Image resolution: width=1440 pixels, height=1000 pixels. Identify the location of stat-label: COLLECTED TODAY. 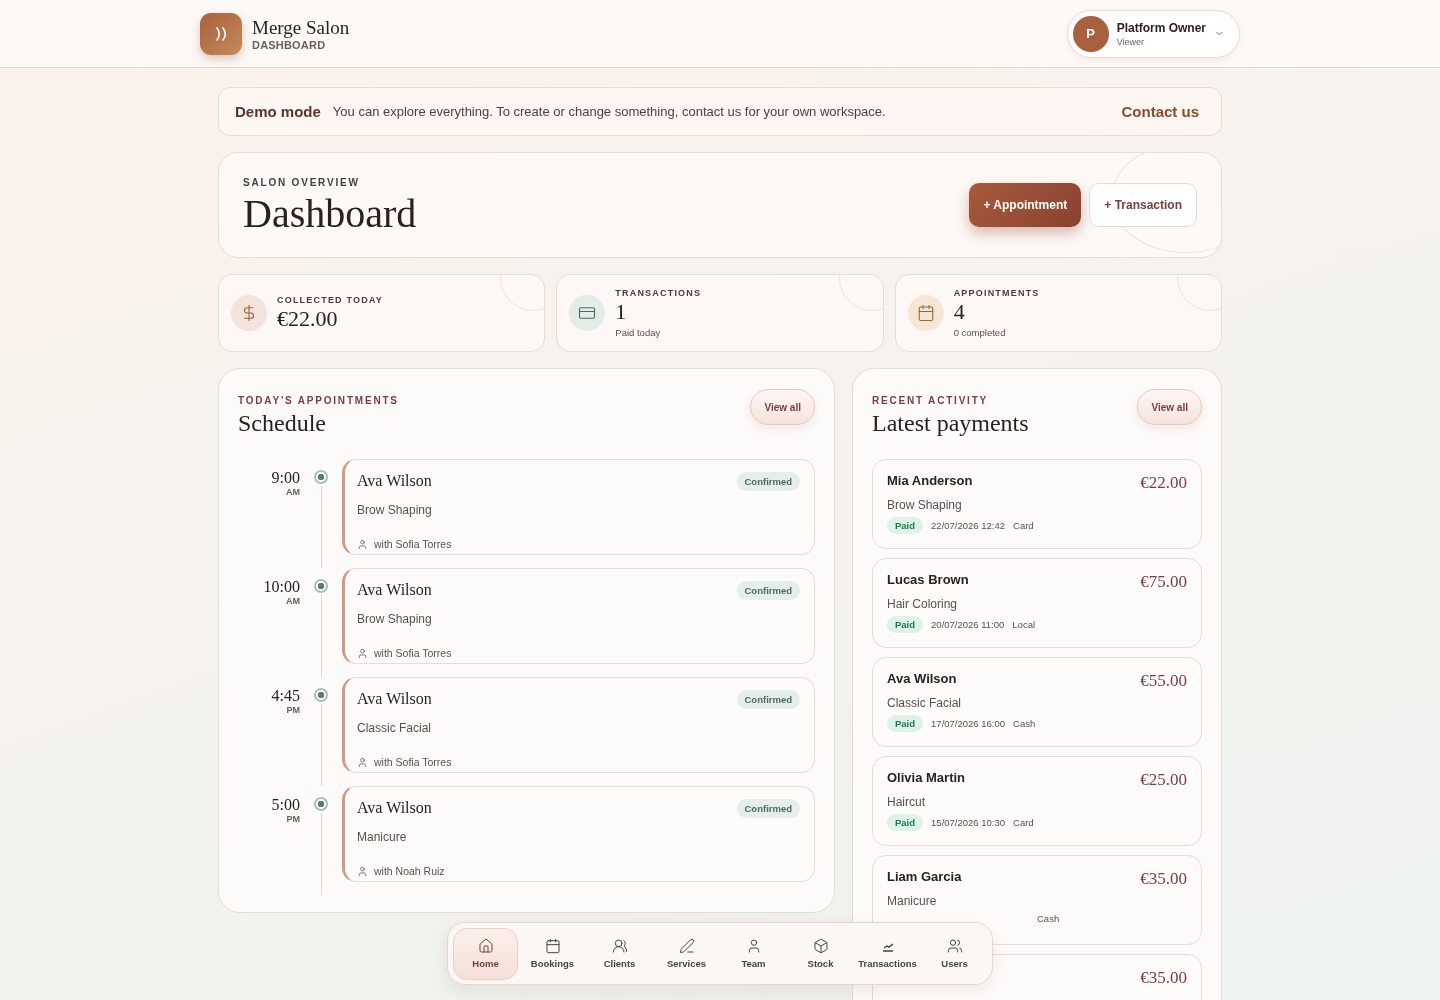
(330, 299).